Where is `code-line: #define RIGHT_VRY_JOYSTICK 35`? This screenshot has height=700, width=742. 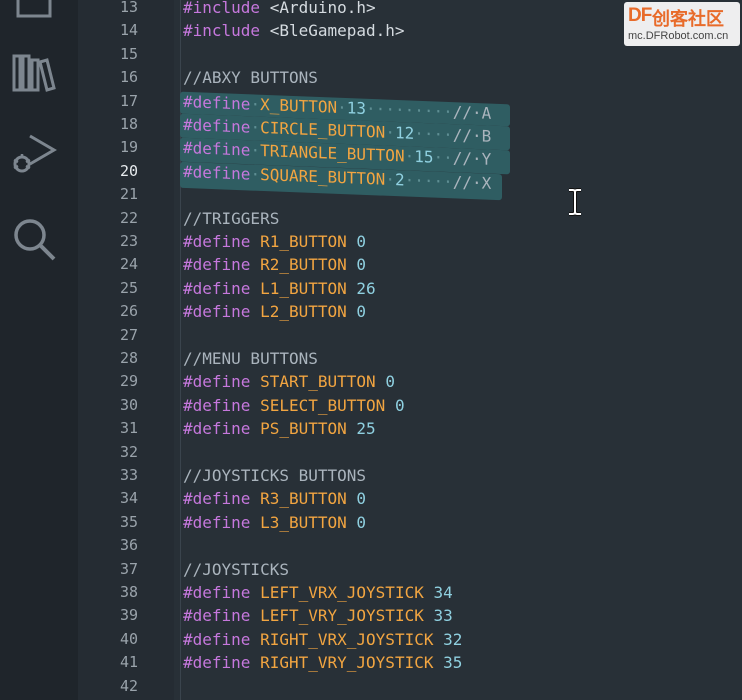 code-line: #define RIGHT_VRY_JOYSTICK 35 is located at coordinates (322, 662).